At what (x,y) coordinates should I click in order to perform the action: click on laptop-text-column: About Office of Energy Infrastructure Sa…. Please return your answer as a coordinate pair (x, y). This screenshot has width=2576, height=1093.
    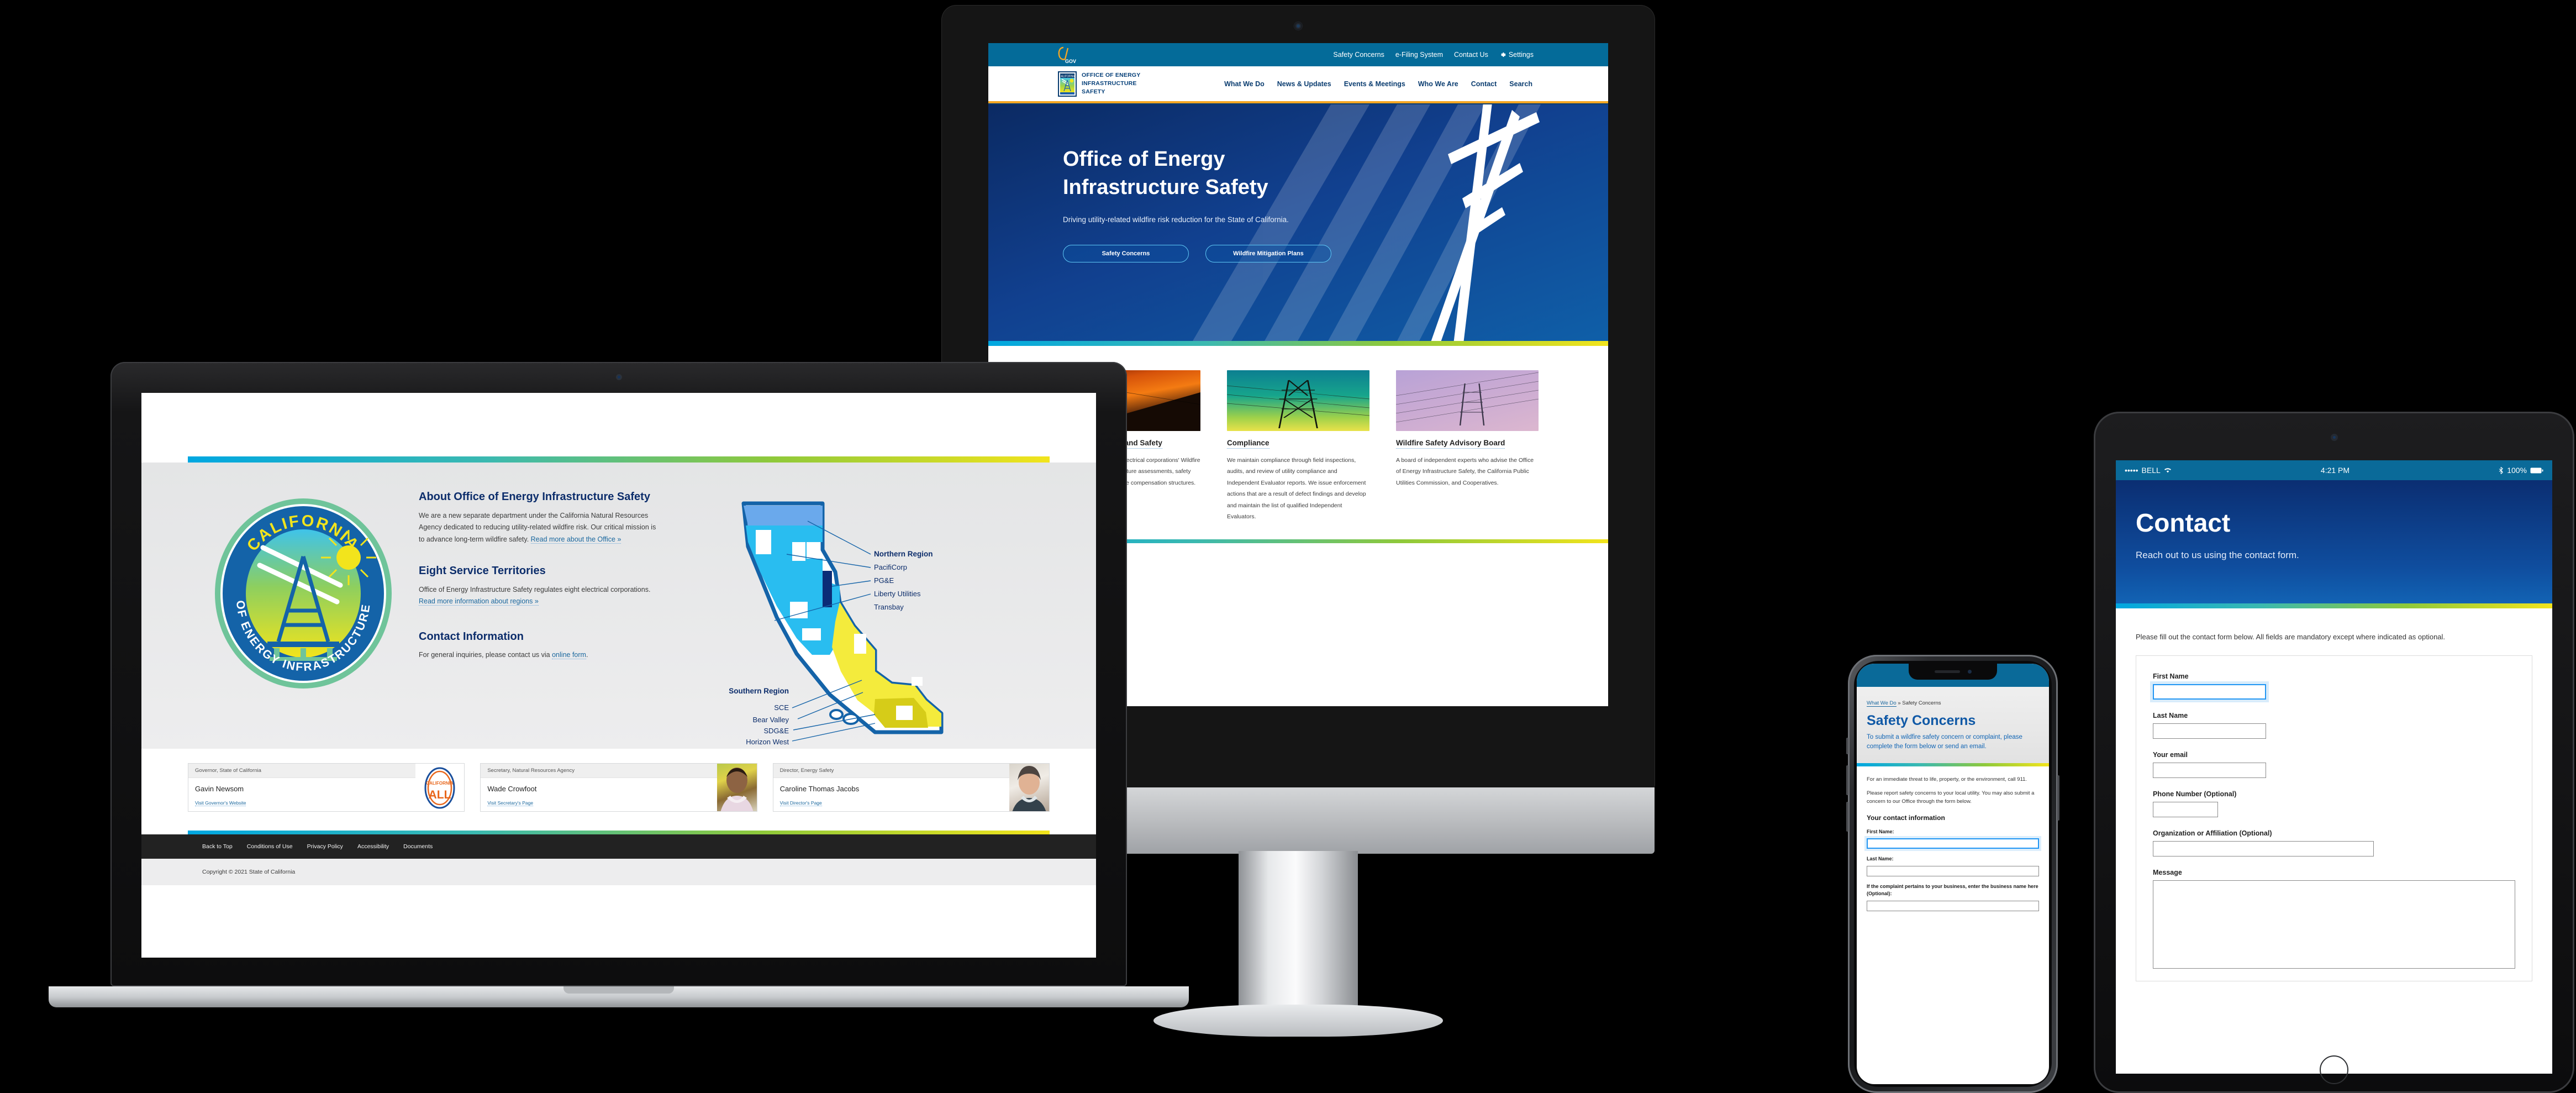
    Looking at the image, I should click on (537, 618).